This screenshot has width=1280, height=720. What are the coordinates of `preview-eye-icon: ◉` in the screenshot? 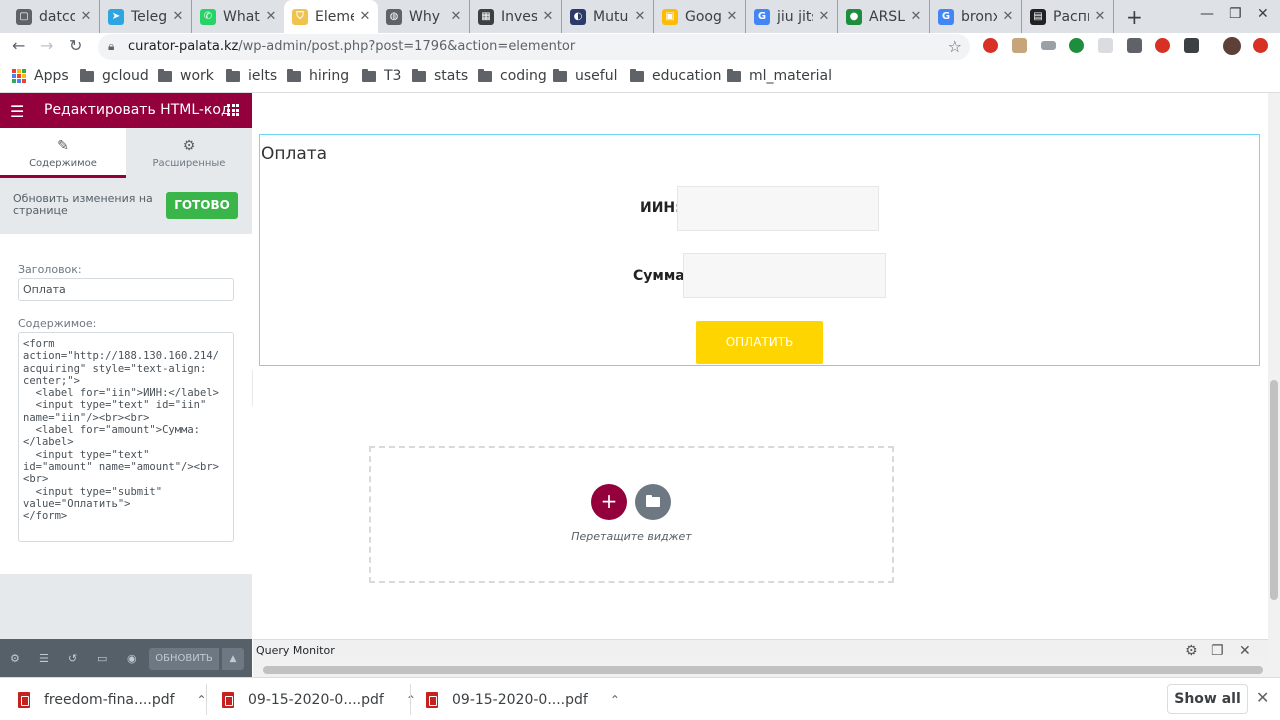 It's located at (132, 658).